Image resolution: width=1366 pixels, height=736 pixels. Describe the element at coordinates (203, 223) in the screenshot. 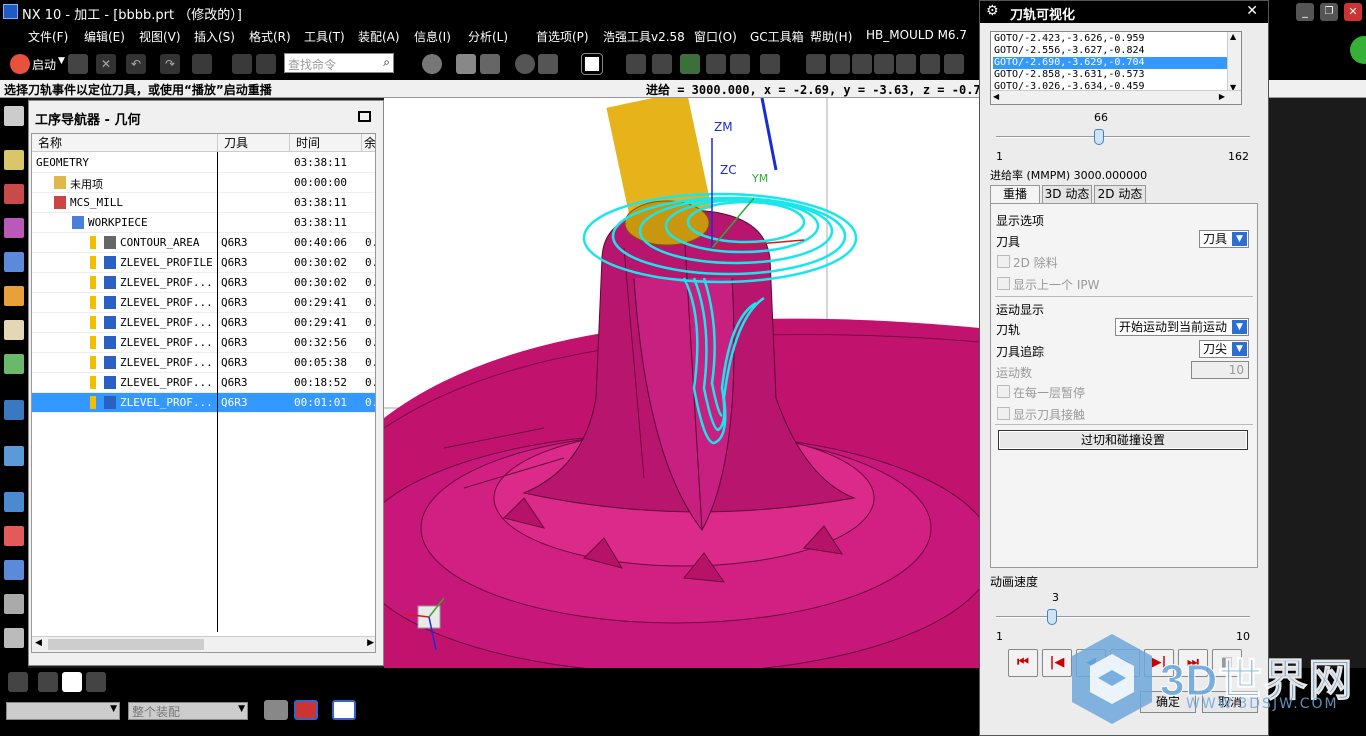

I see `table-row: WORKPIECE 03:38:11` at that location.